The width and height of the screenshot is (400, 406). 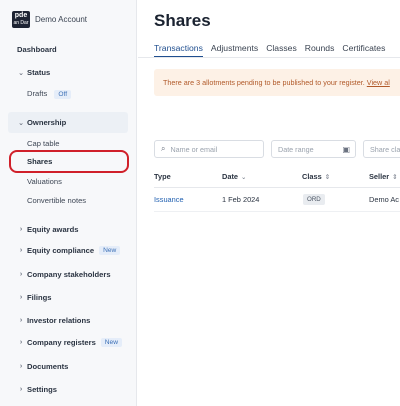 I want to click on nav-documents-label: Documents, so click(x=48, y=366).